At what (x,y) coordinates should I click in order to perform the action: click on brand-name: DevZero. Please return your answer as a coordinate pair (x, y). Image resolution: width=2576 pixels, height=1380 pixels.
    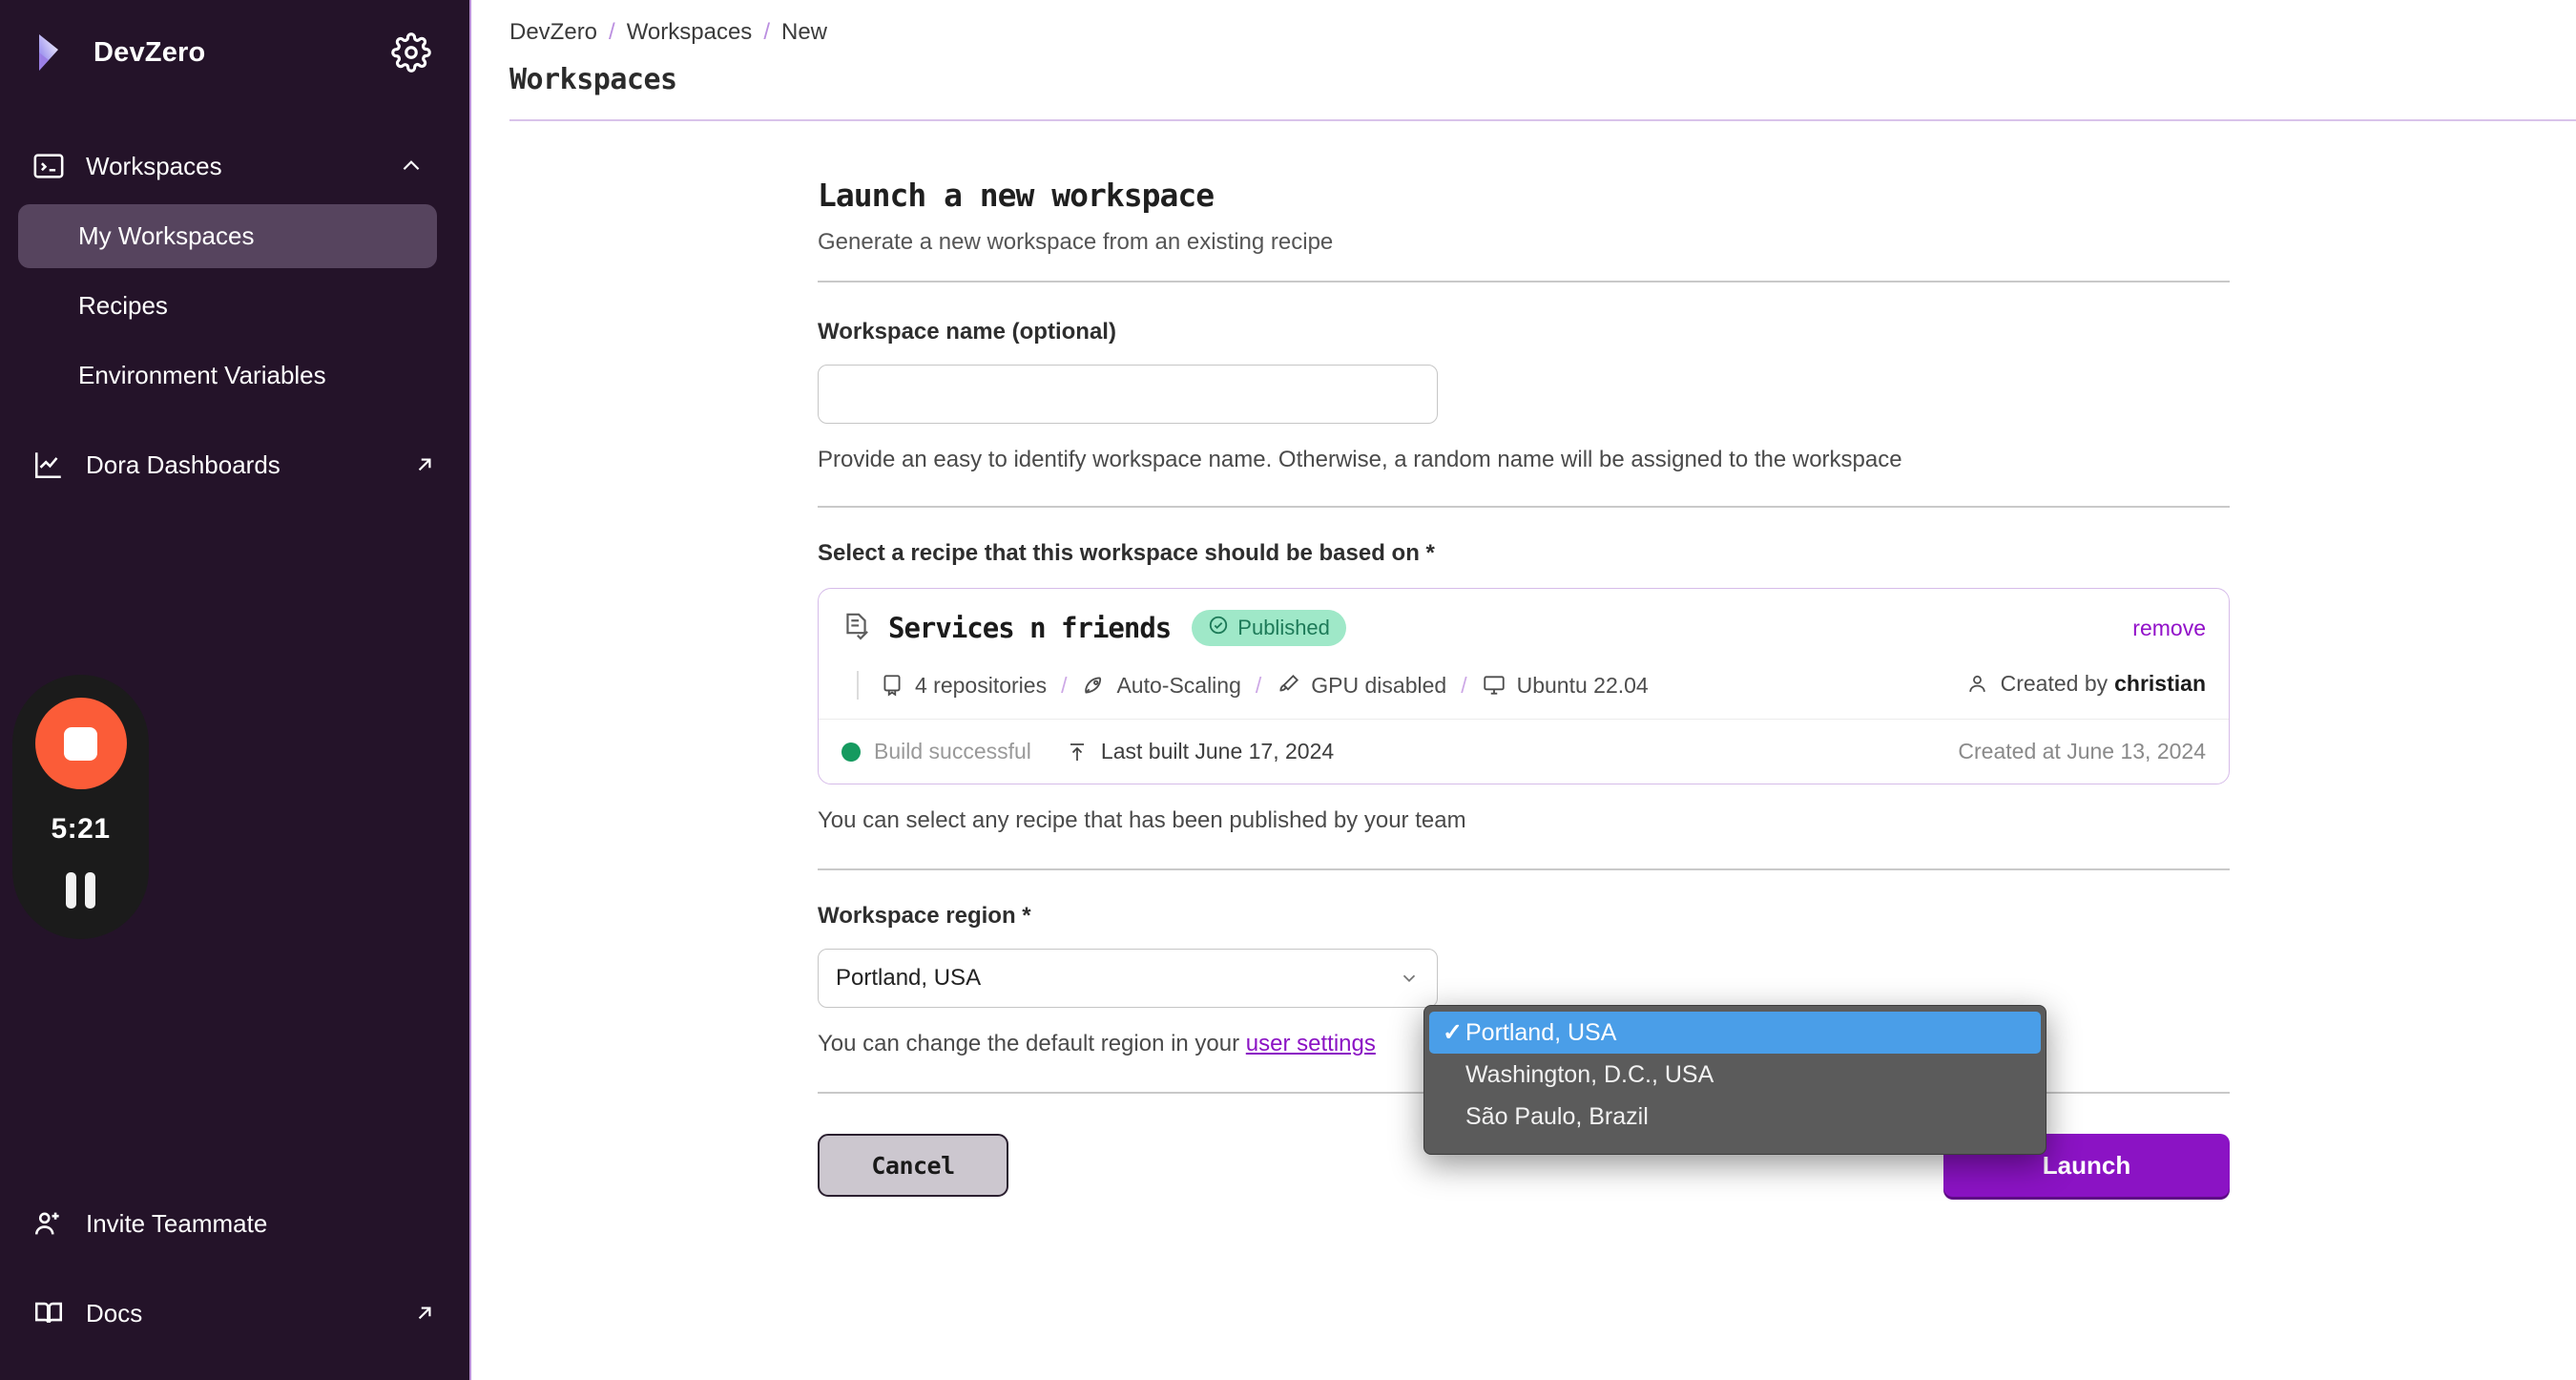
    Looking at the image, I should click on (149, 52).